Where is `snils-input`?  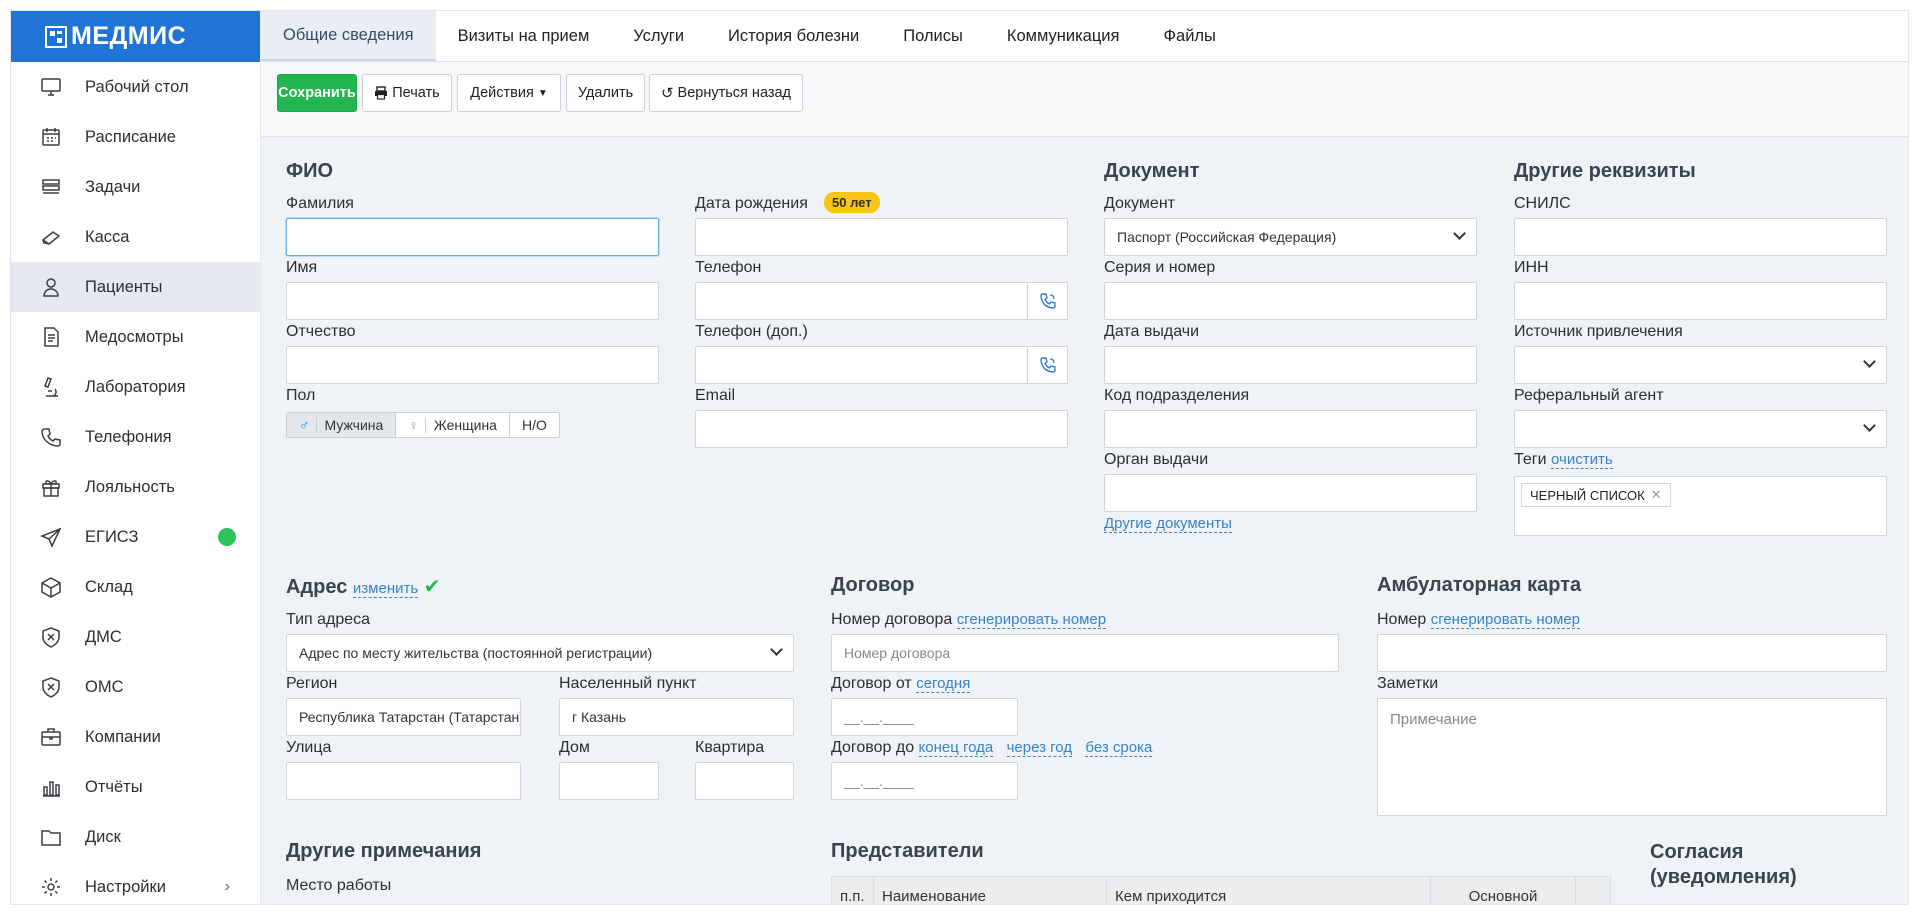 snils-input is located at coordinates (1700, 237).